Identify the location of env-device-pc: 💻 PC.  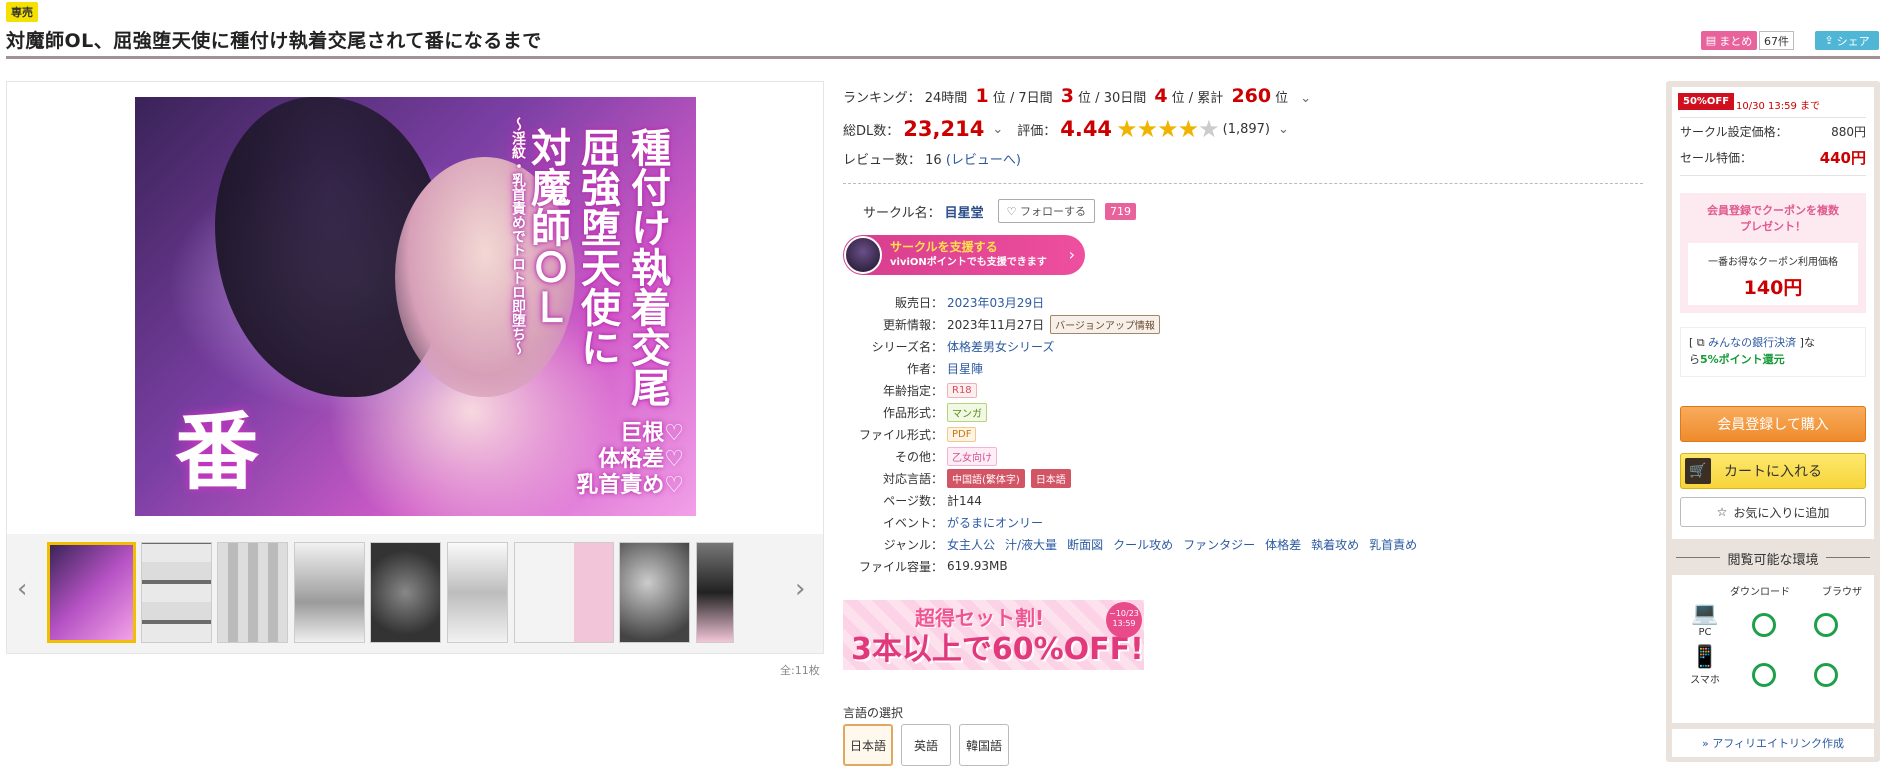
(1705, 619).